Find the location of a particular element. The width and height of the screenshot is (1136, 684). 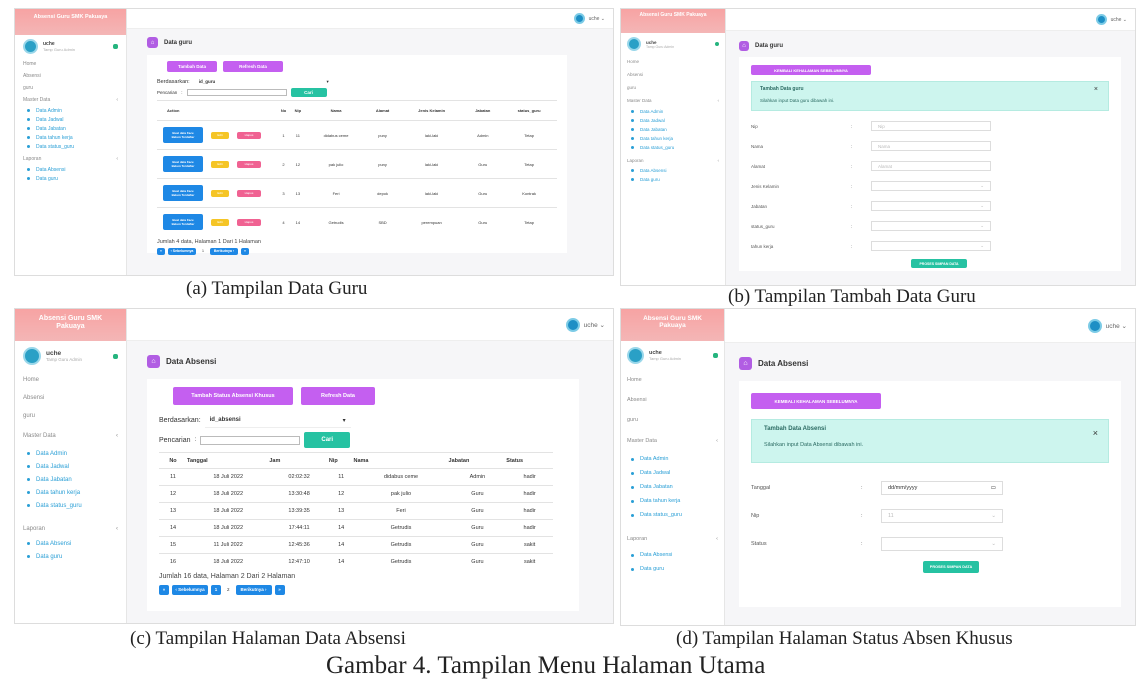

nama-input: Nama is located at coordinates (931, 146).